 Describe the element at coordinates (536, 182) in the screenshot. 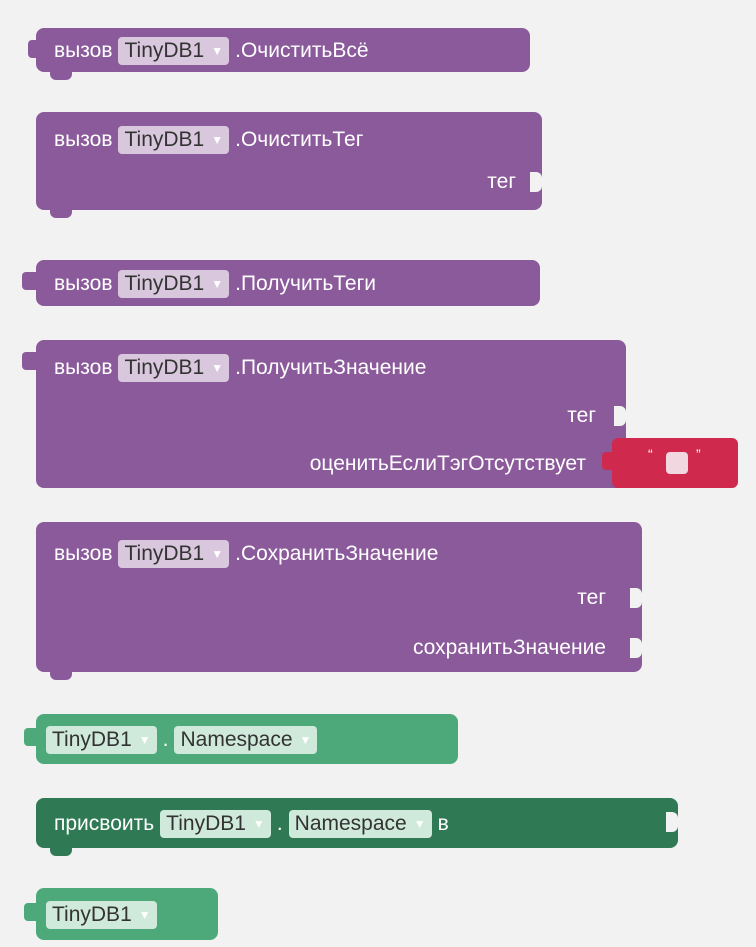

I see `input-socket` at that location.